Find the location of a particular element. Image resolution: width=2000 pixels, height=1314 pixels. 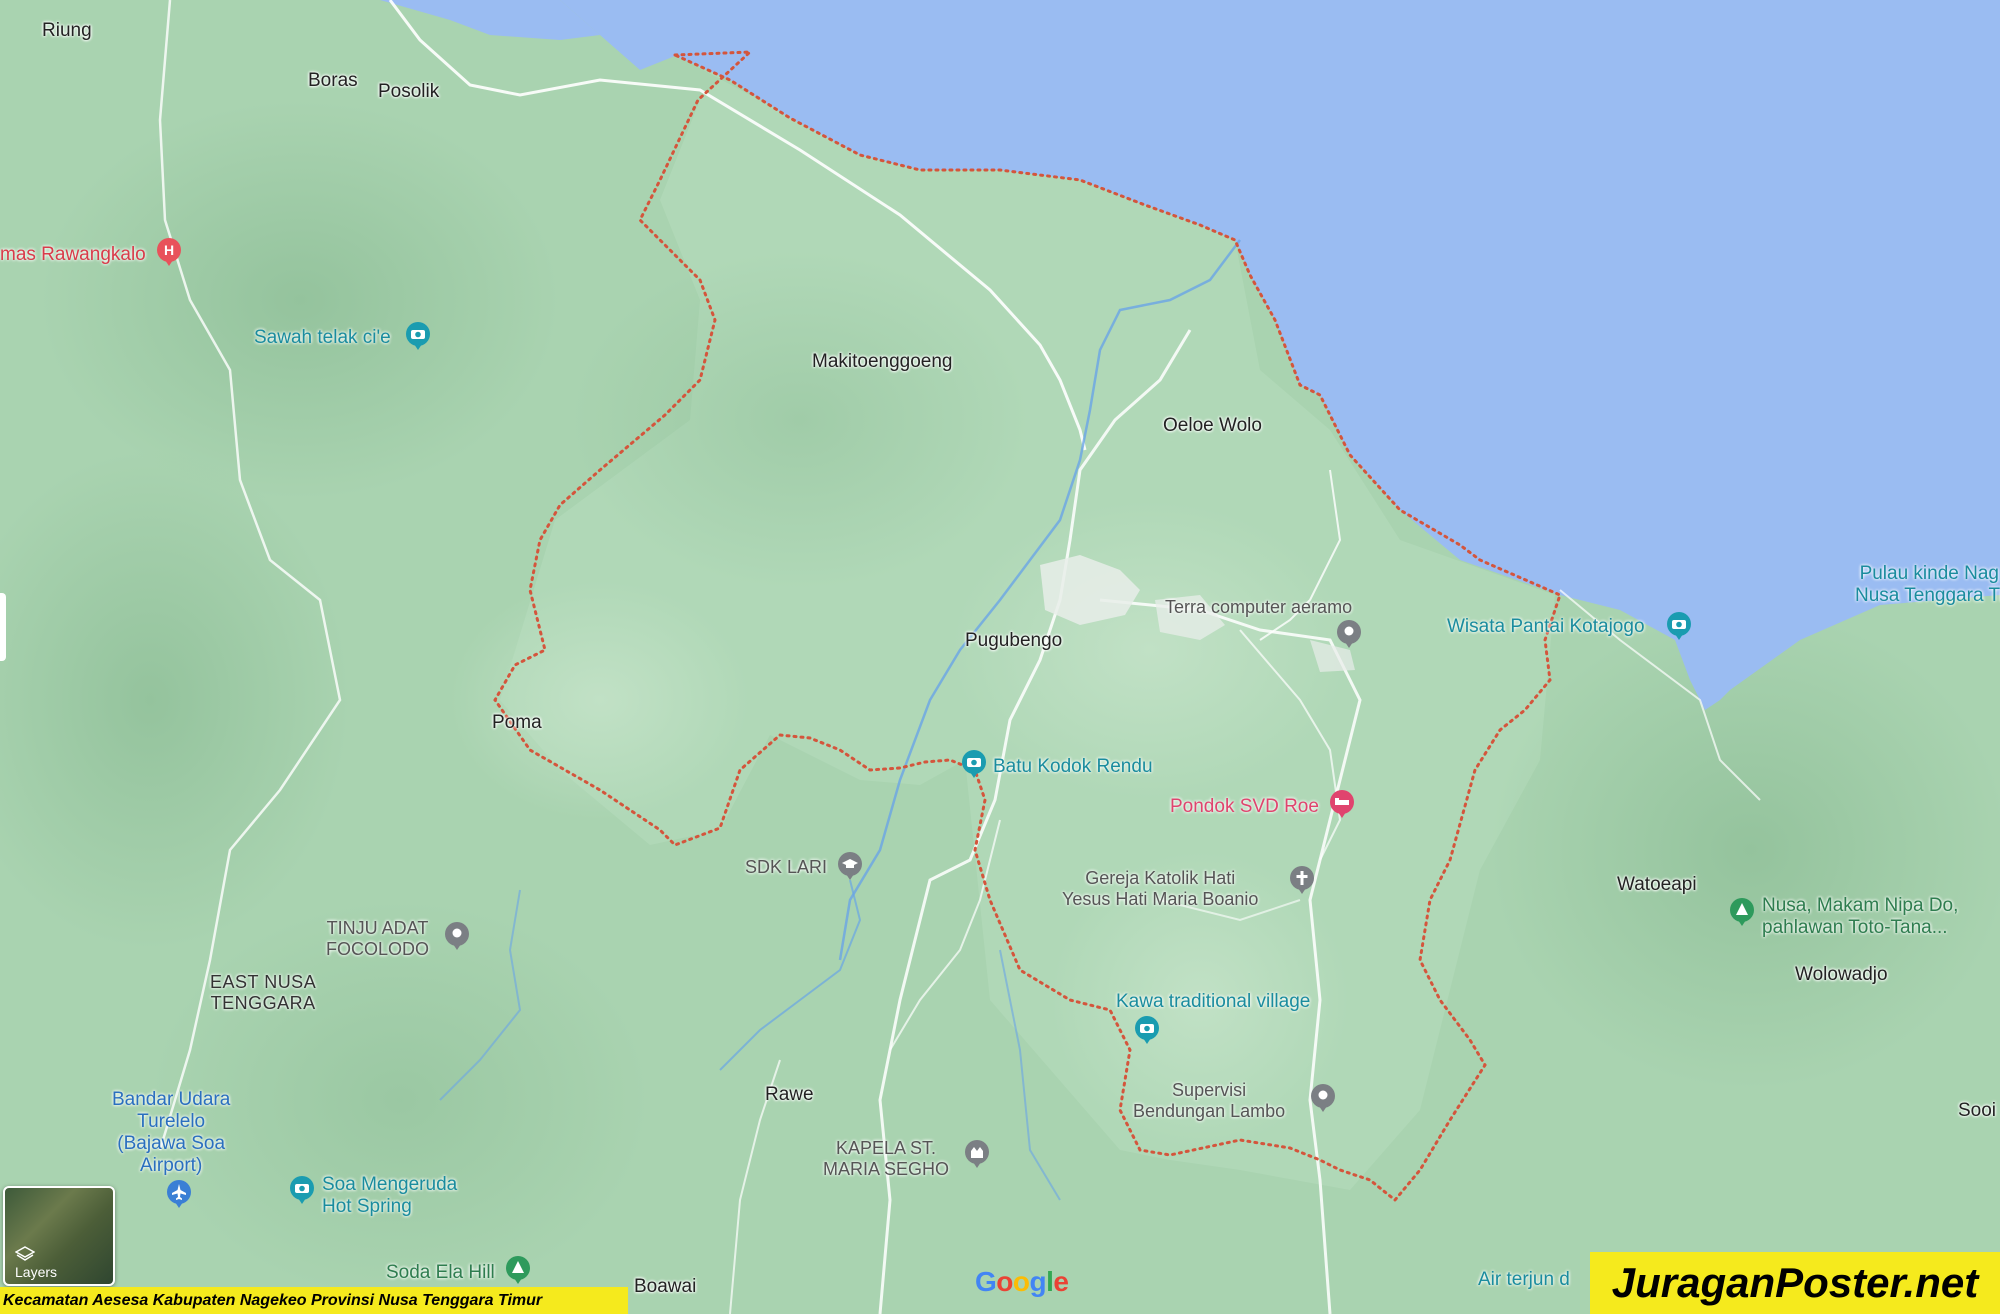

poi-bandar-line4: Airport) is located at coordinates (171, 1165).